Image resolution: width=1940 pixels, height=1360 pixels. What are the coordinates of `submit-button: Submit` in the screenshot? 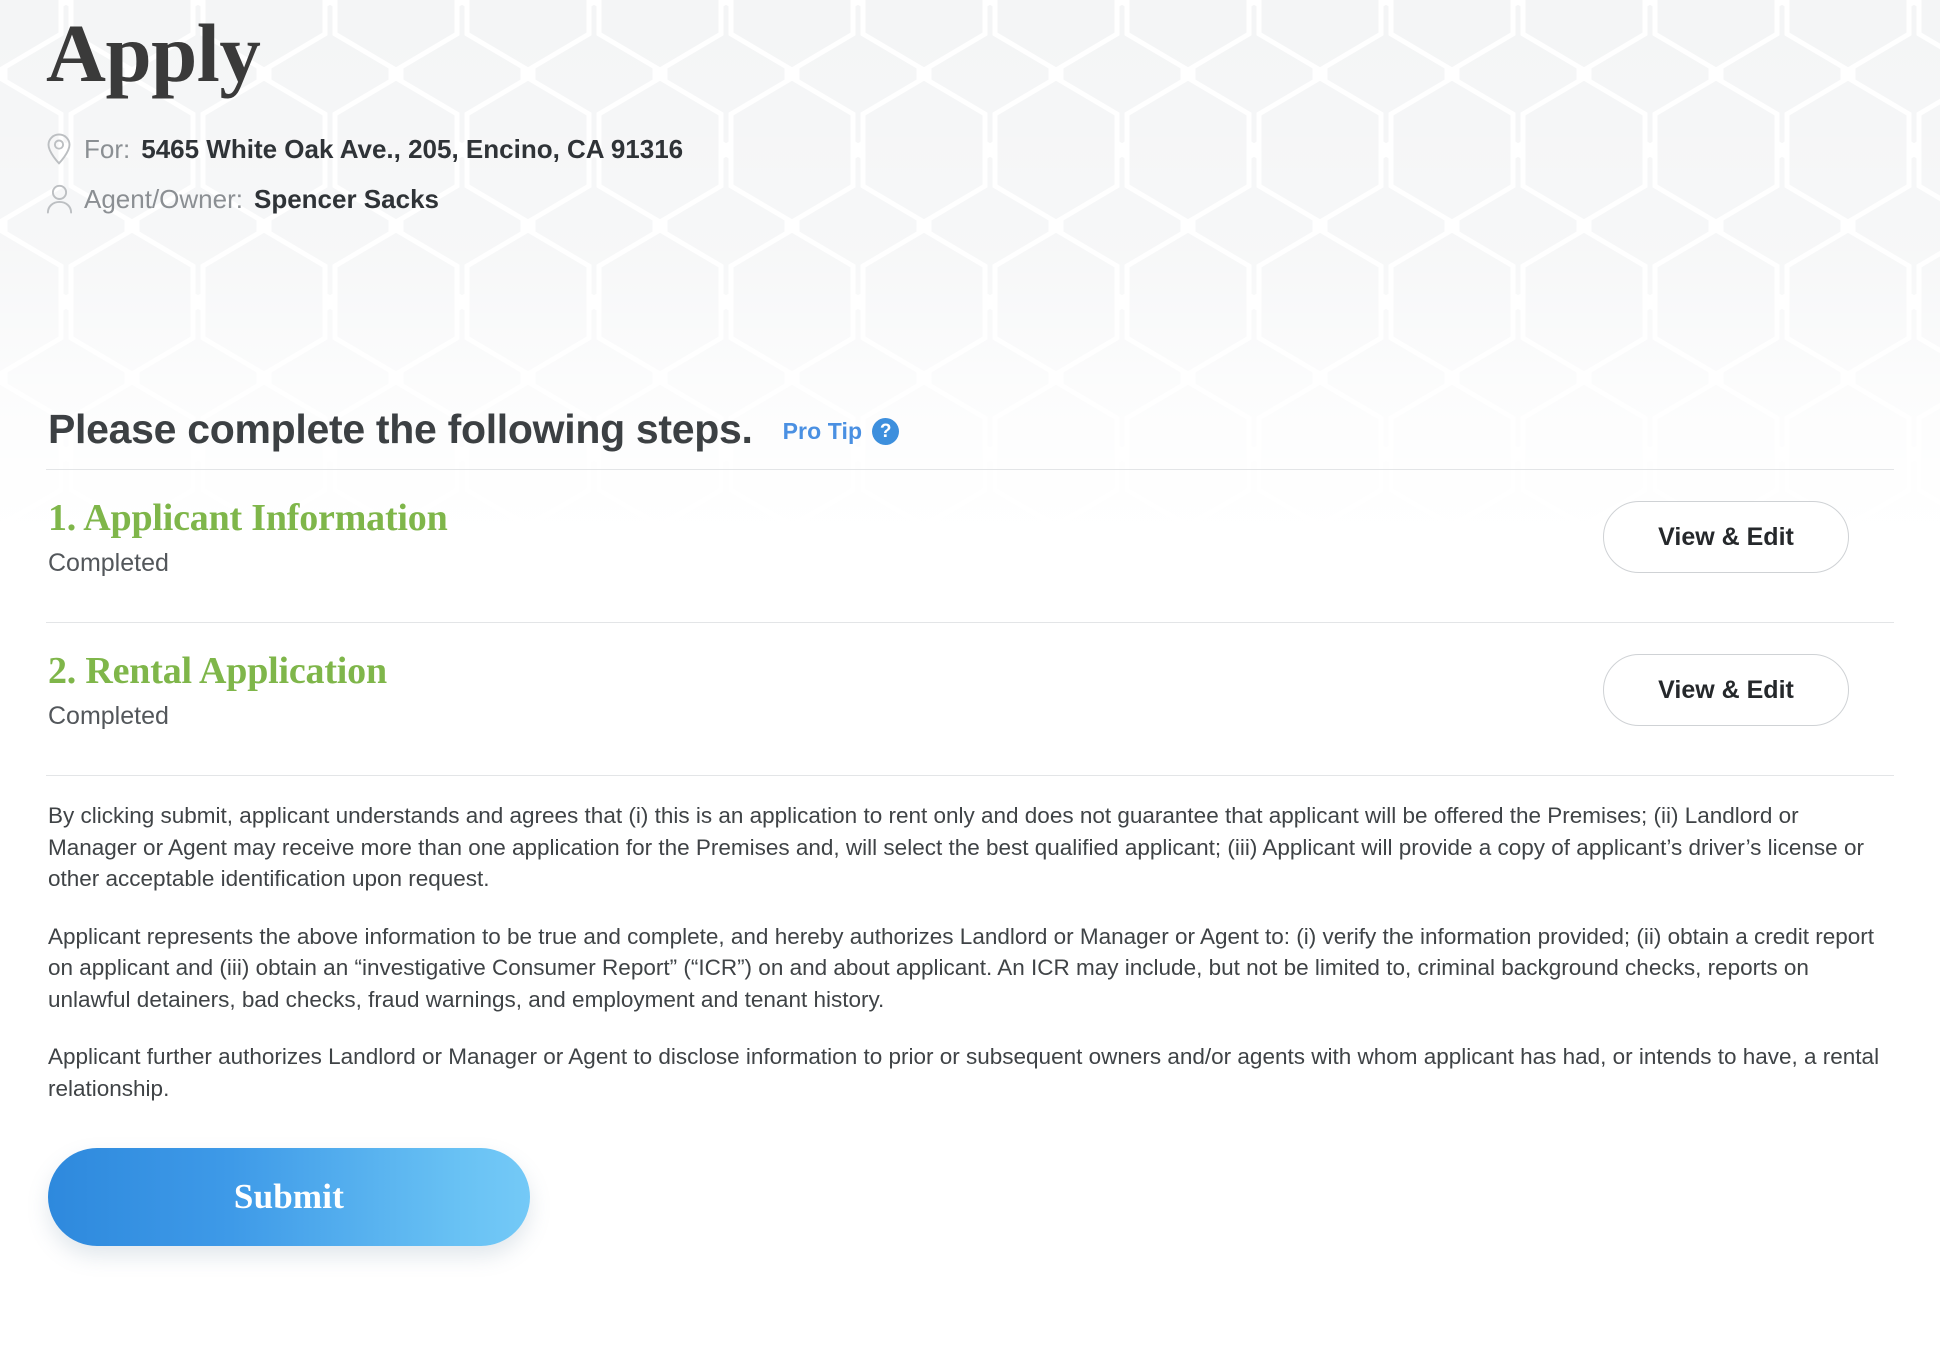 It's located at (289, 1197).